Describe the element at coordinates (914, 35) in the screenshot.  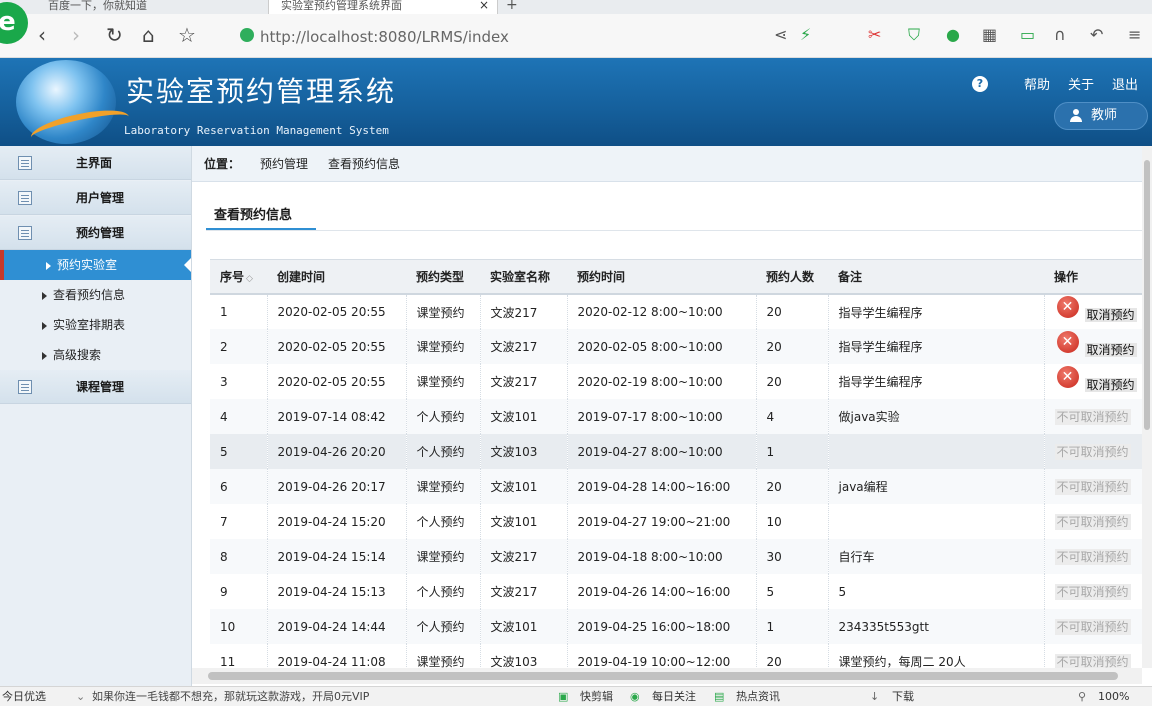
I see `shield-icon: ⛉` at that location.